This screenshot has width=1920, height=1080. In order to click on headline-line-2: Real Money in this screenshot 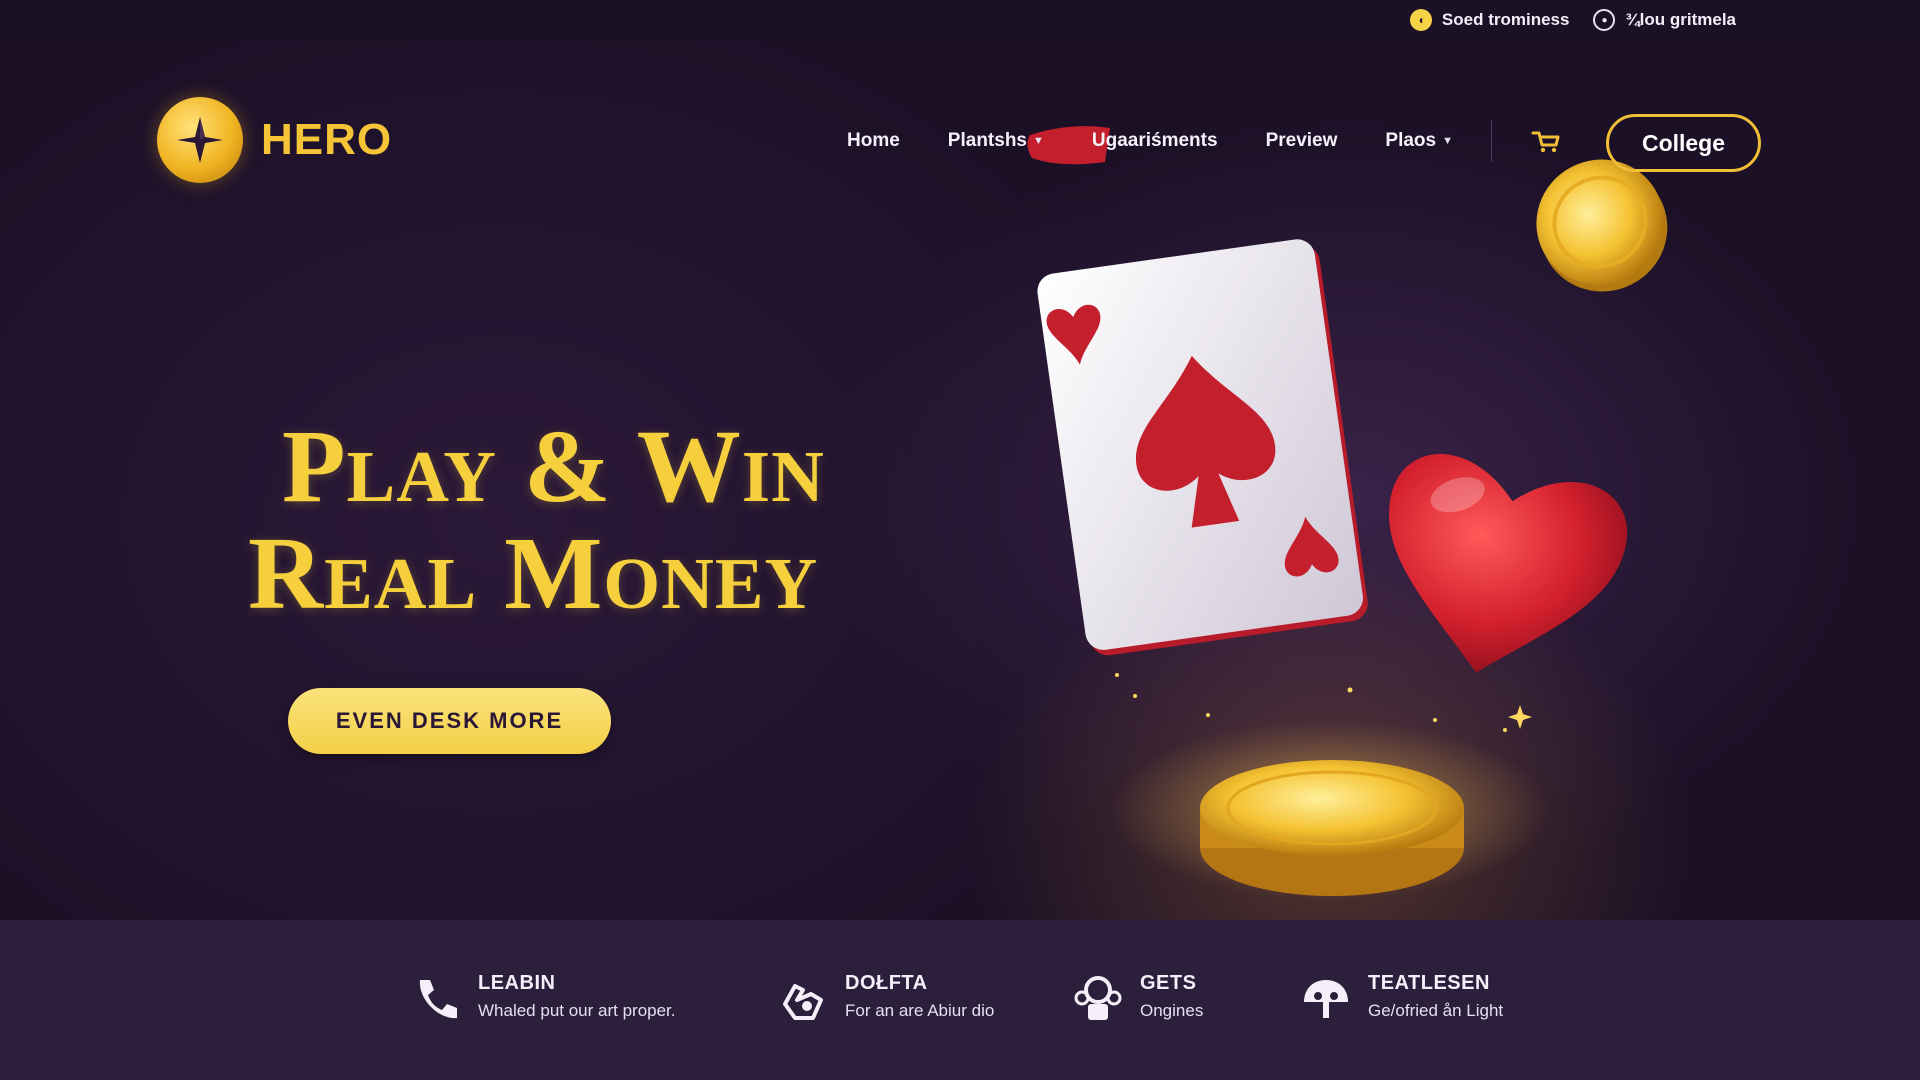, I will do `click(533, 573)`.